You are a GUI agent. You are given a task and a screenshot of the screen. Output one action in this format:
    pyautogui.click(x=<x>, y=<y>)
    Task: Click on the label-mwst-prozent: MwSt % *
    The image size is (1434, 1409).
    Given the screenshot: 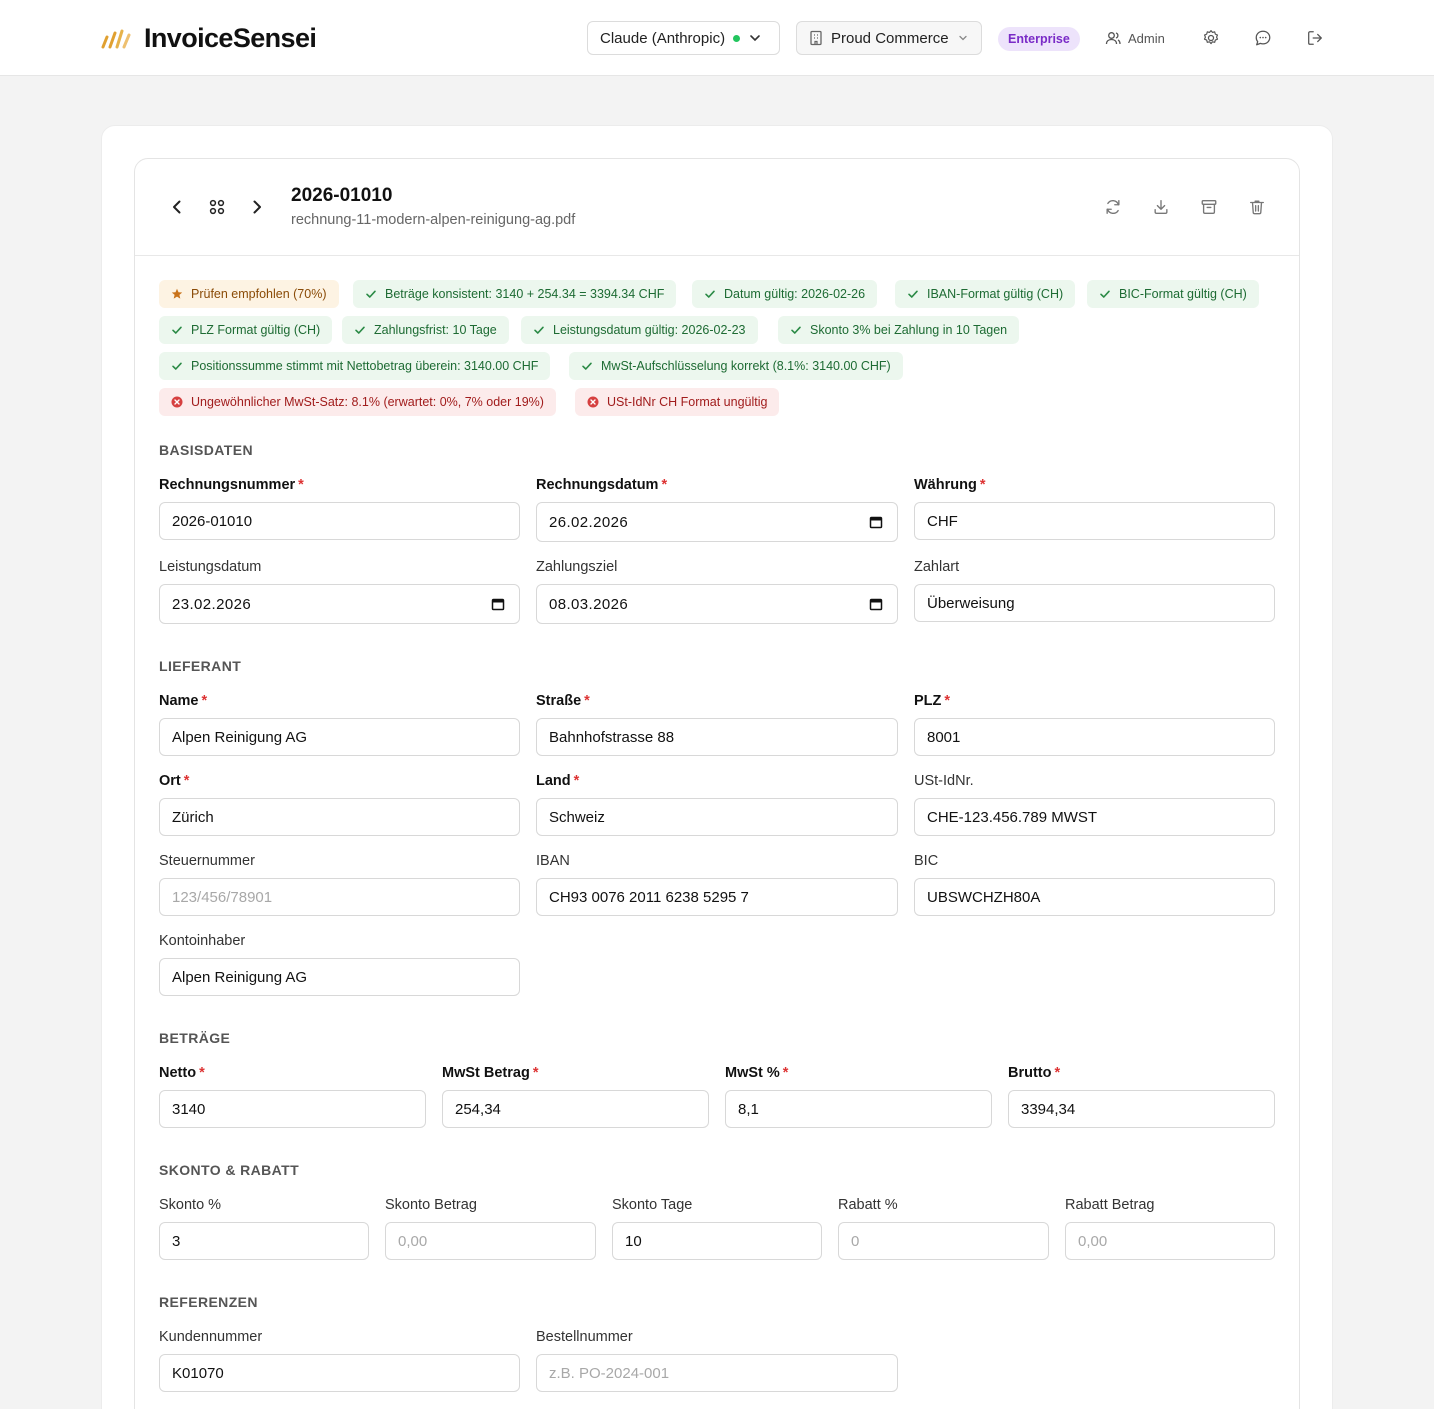 What is the action you would take?
    pyautogui.click(x=757, y=1073)
    